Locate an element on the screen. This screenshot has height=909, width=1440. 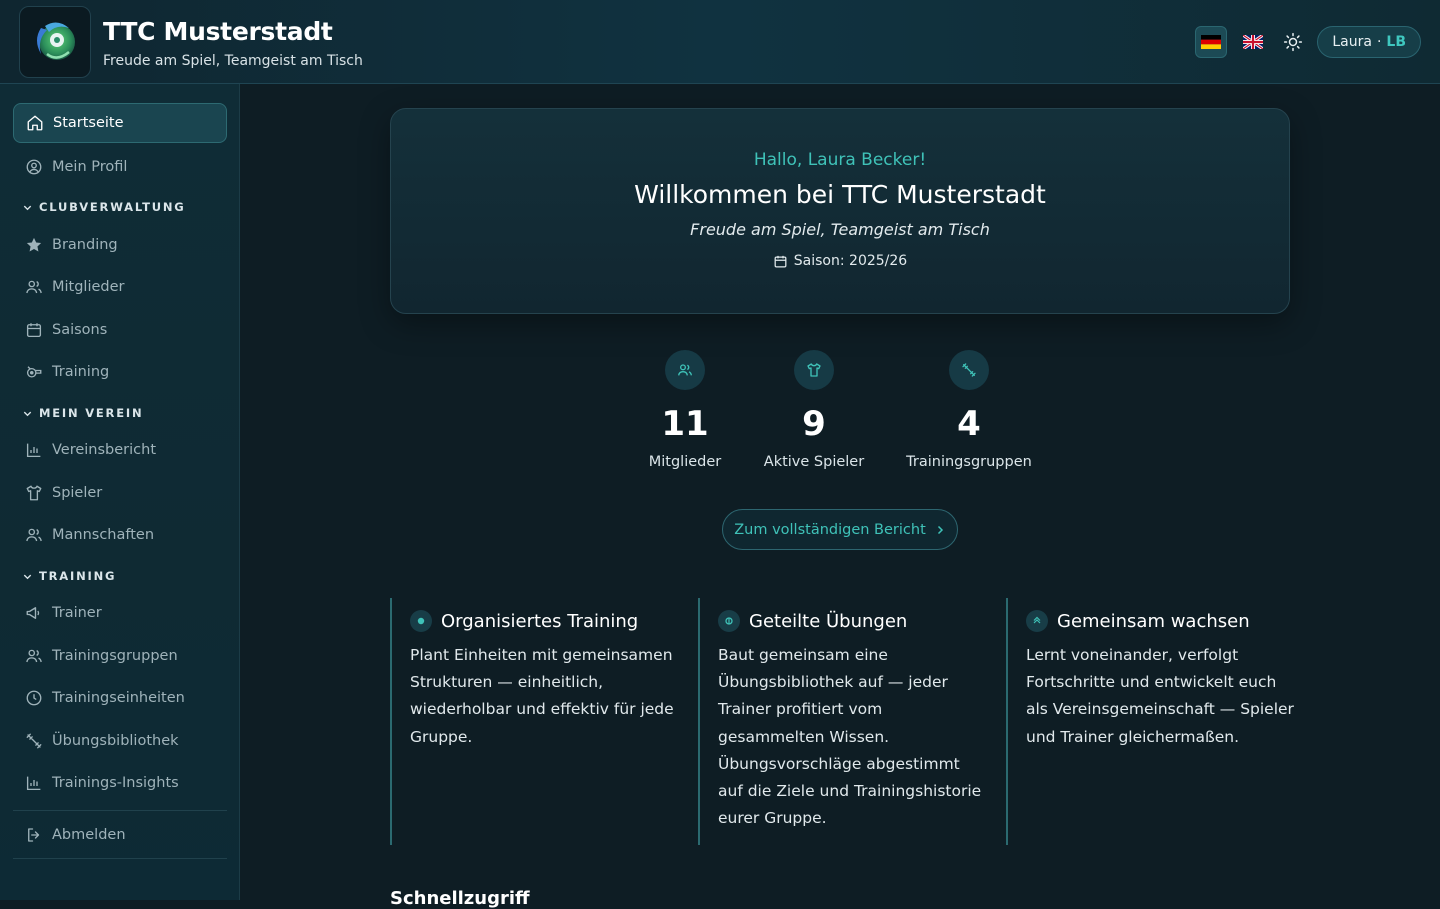
megaphone-icon is located at coordinates (33, 613).